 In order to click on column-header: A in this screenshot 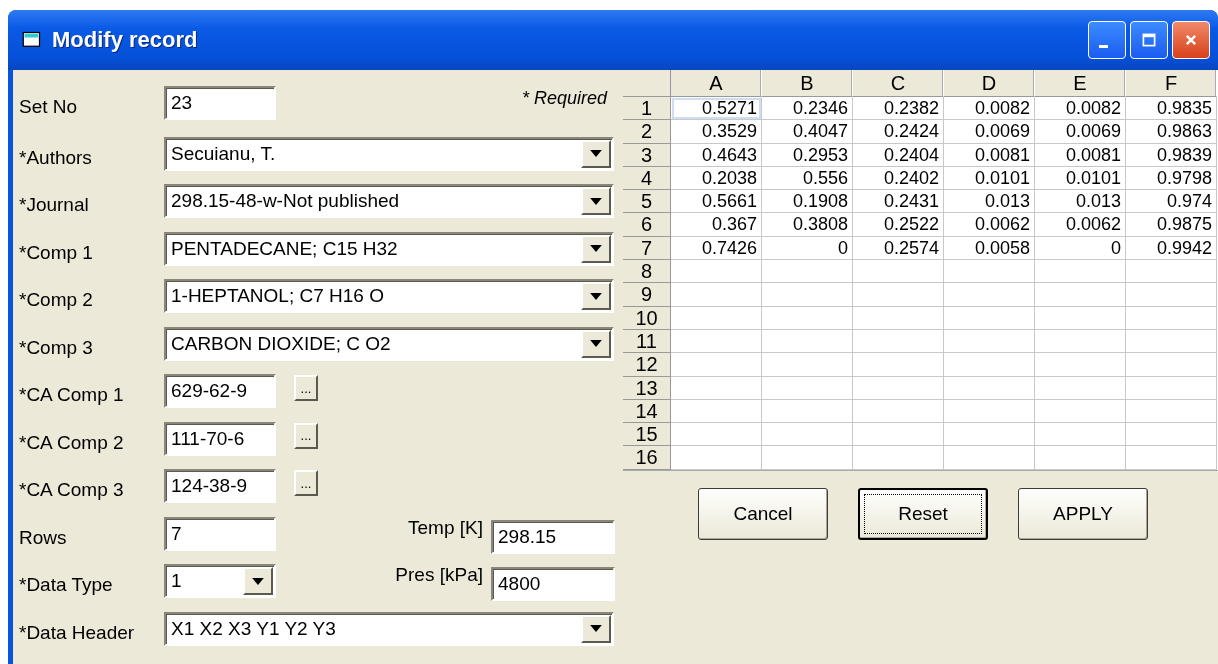, I will do `click(716, 83)`.